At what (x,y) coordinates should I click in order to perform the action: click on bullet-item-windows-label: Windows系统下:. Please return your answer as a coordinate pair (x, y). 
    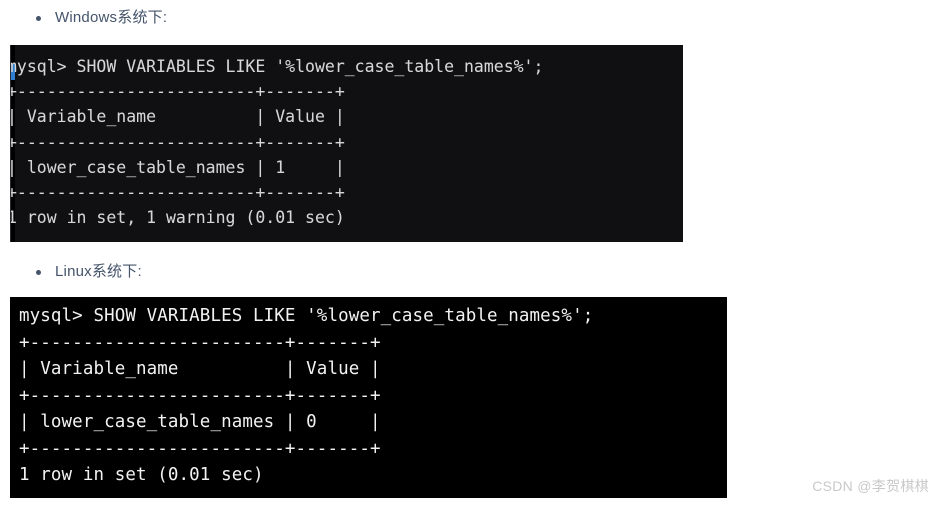
    Looking at the image, I should click on (111, 17).